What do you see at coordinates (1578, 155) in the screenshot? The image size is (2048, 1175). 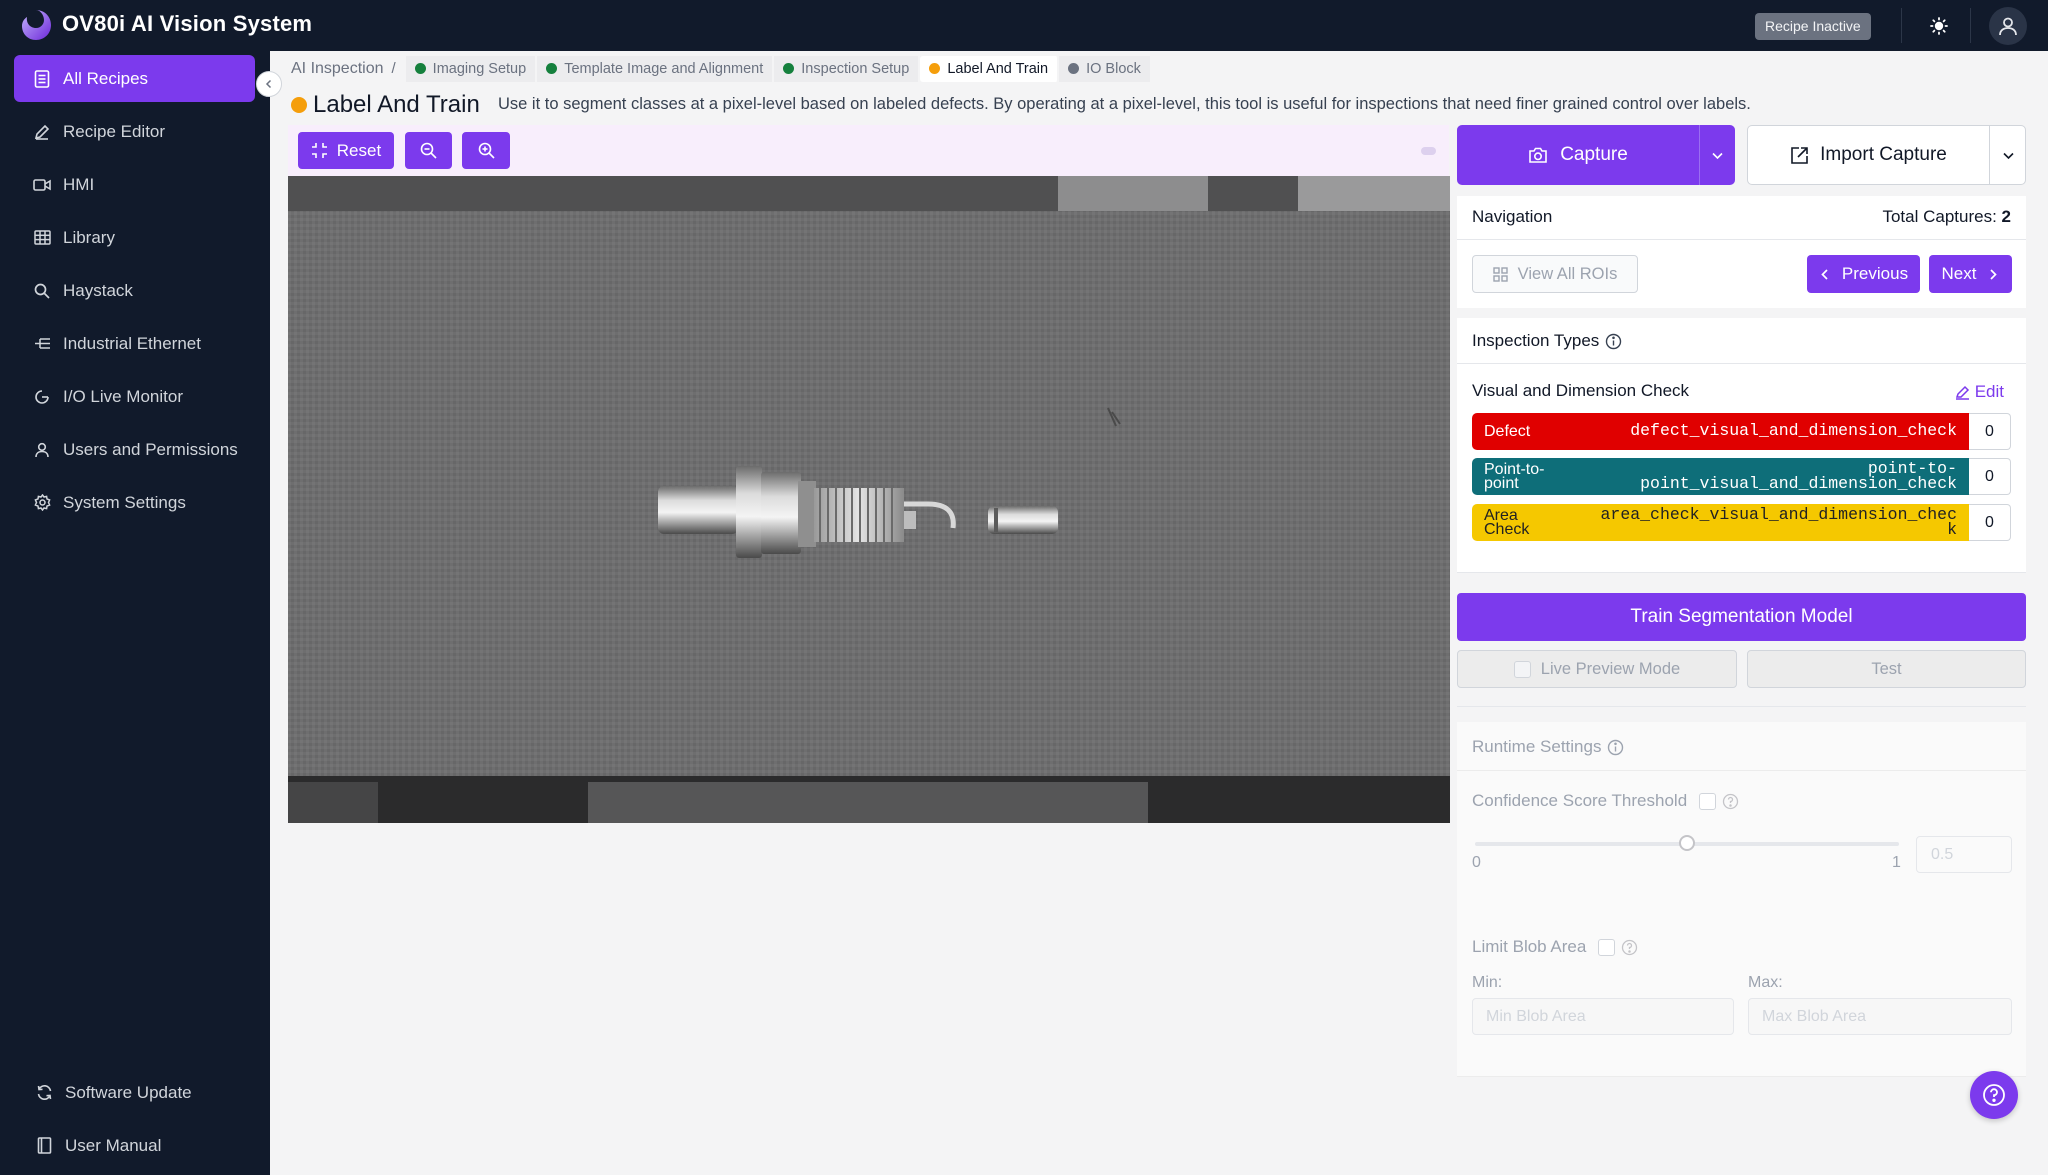 I see `capture-main: Capture` at bounding box center [1578, 155].